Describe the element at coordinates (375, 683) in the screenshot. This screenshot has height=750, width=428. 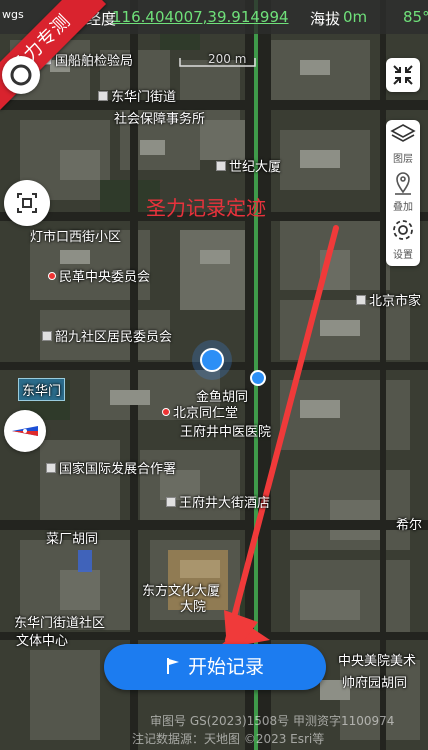
I see `poi-label: 帅府园胡同` at that location.